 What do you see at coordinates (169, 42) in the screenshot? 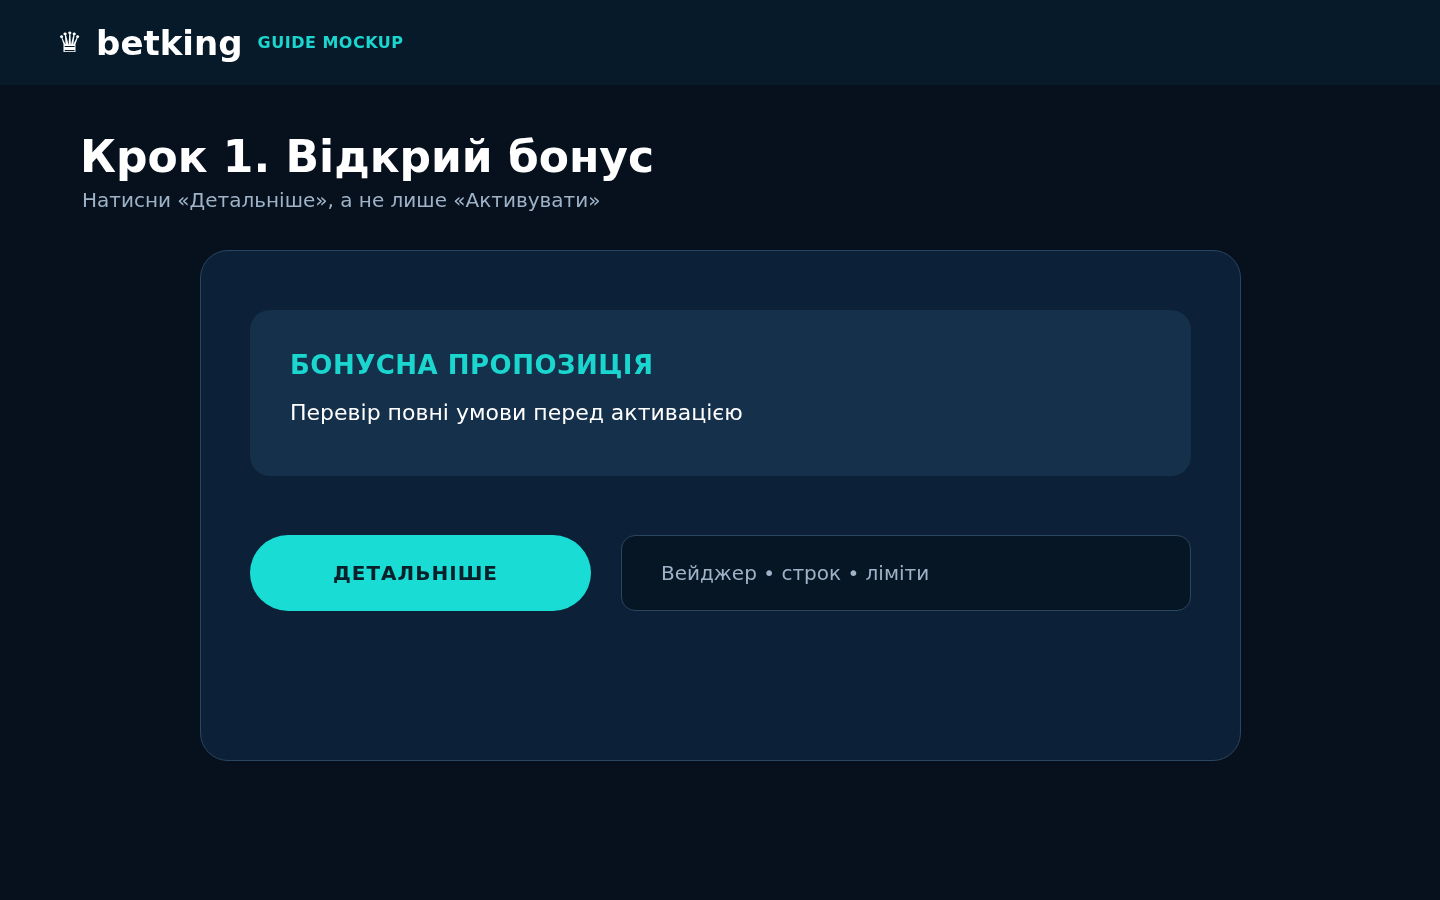
I see `brand-name: betking` at bounding box center [169, 42].